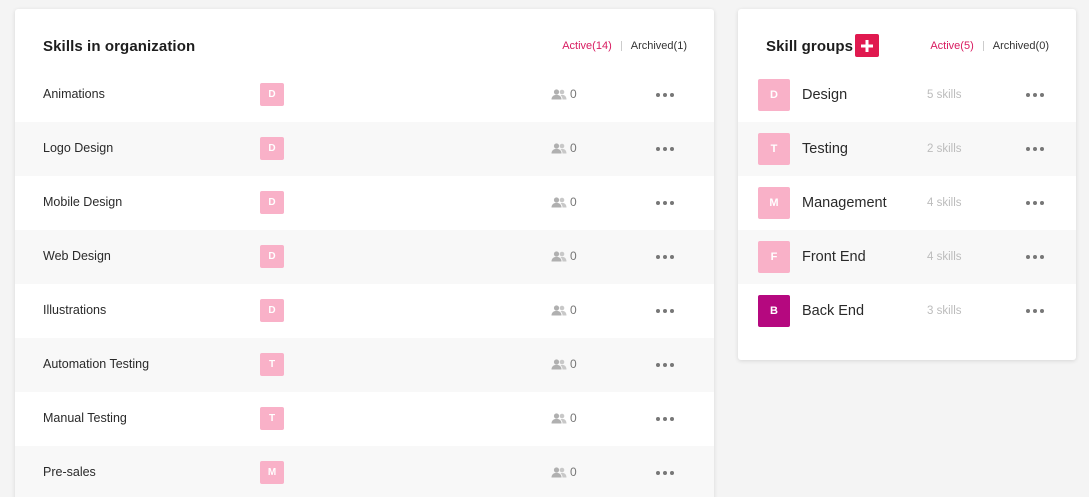 The height and width of the screenshot is (497, 1089). What do you see at coordinates (774, 257) in the screenshot?
I see `skill-group-badge: F` at bounding box center [774, 257].